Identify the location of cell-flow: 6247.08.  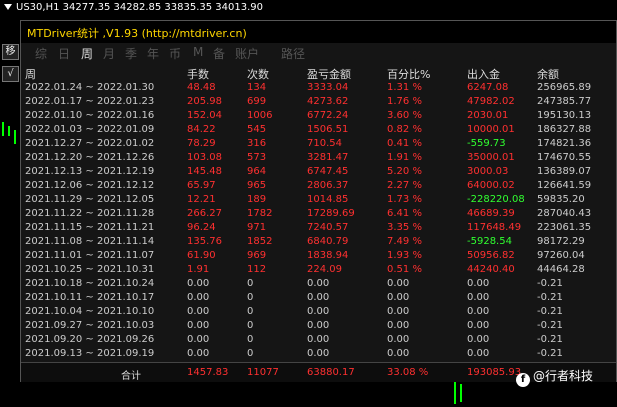
(488, 87).